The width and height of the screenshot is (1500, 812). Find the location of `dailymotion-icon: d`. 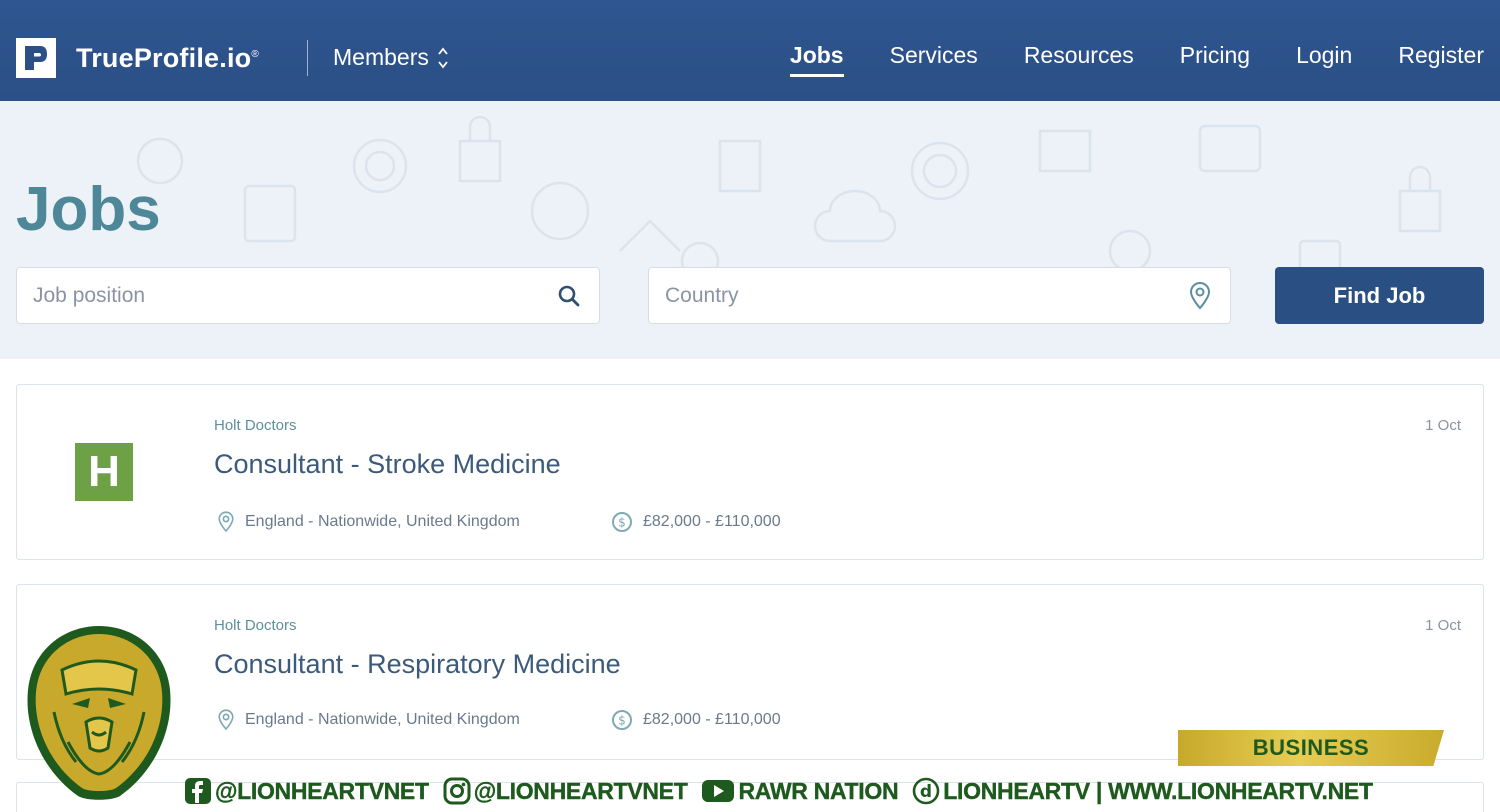

dailymotion-icon: d is located at coordinates (926, 791).